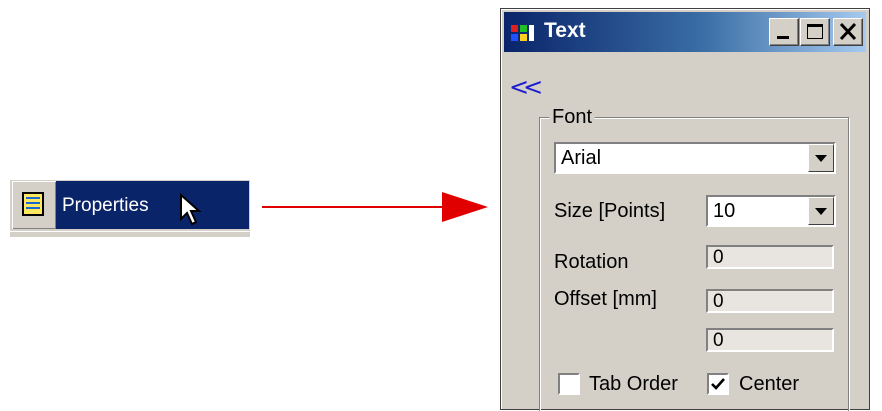 Image resolution: width=882 pixels, height=411 pixels. What do you see at coordinates (770, 340) in the screenshot?
I see `offset-y-field: 0` at bounding box center [770, 340].